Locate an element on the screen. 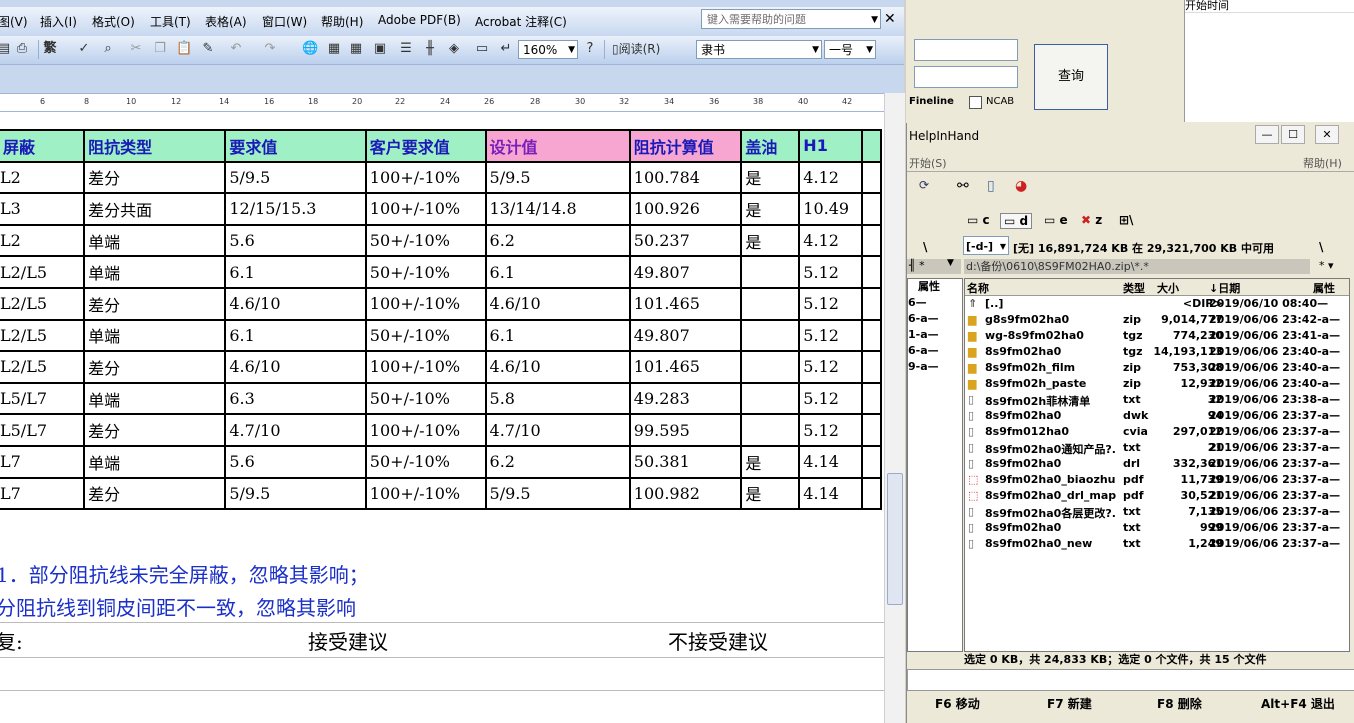  file-list-item: ▯ 8s9fm02ha0 txt 999 2019/06/06 23:37-a— is located at coordinates (1157, 528).